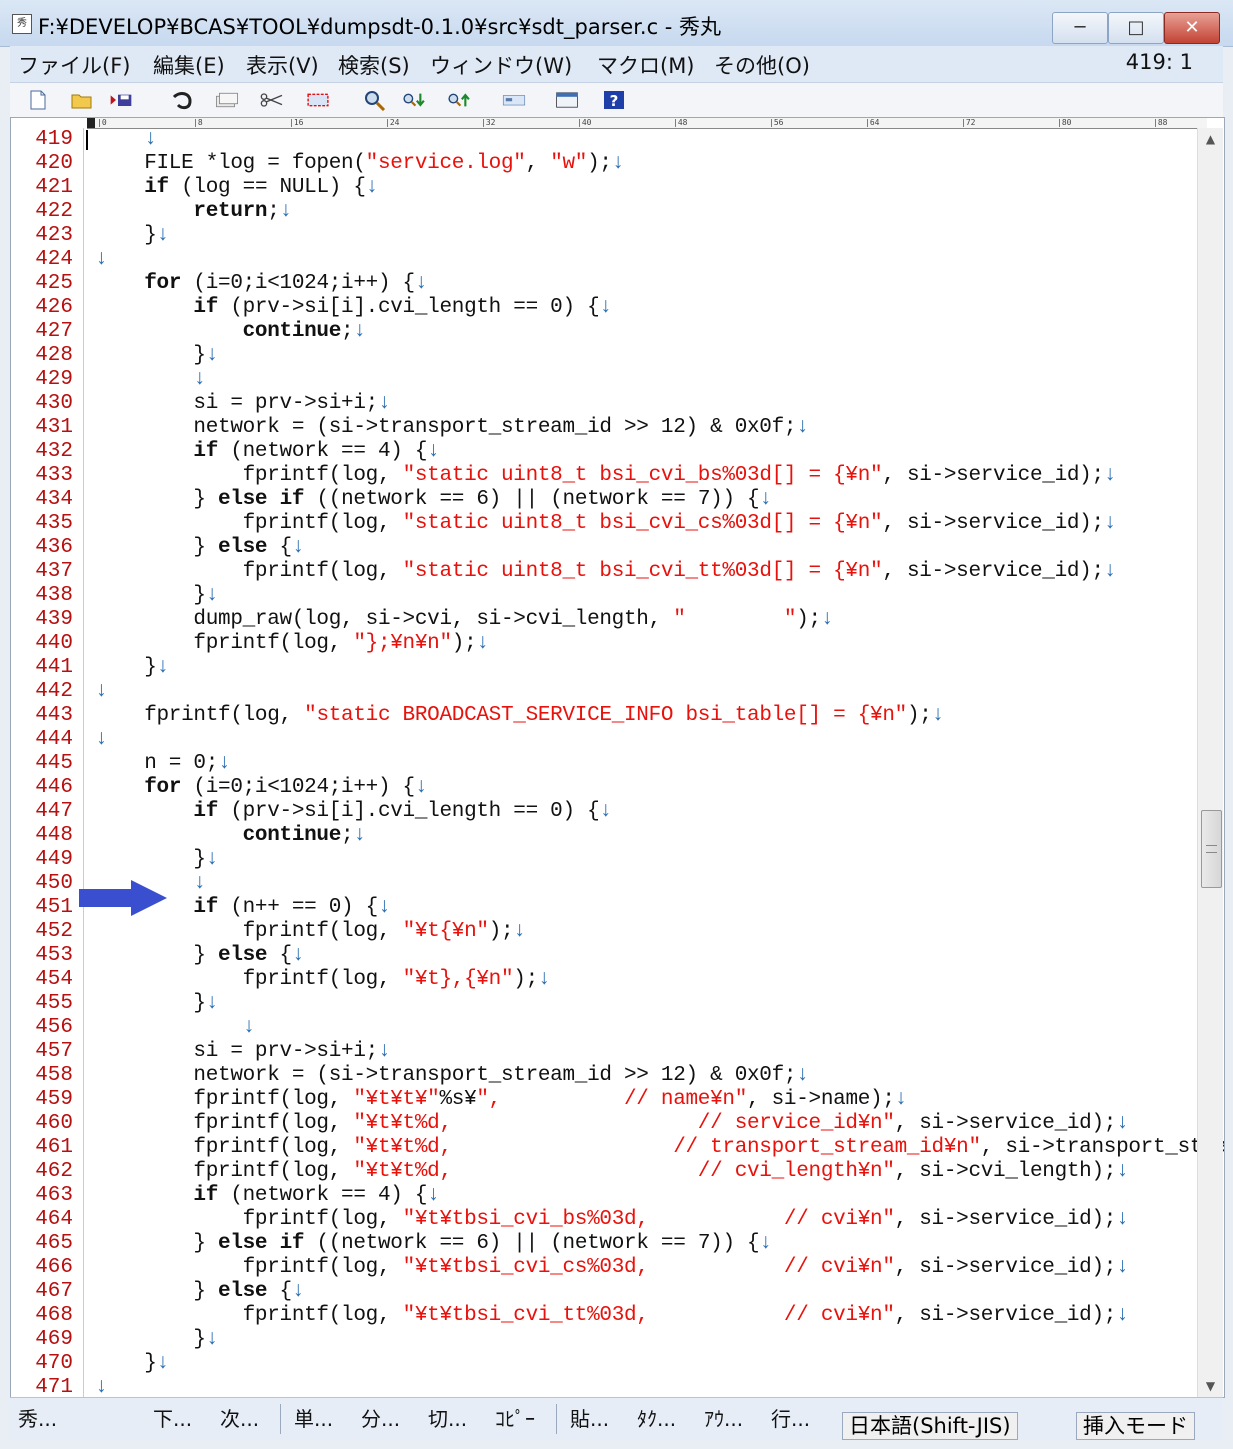 This screenshot has height=1449, width=1233. What do you see at coordinates (1135, 1426) in the screenshot?
I see `insert-mode-indicator: 挿入モード` at bounding box center [1135, 1426].